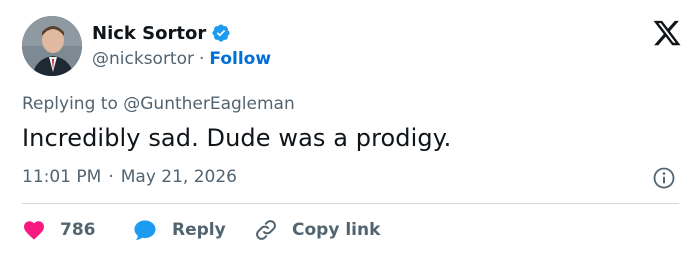  What do you see at coordinates (34, 230) in the screenshot?
I see `heart-icon` at bounding box center [34, 230].